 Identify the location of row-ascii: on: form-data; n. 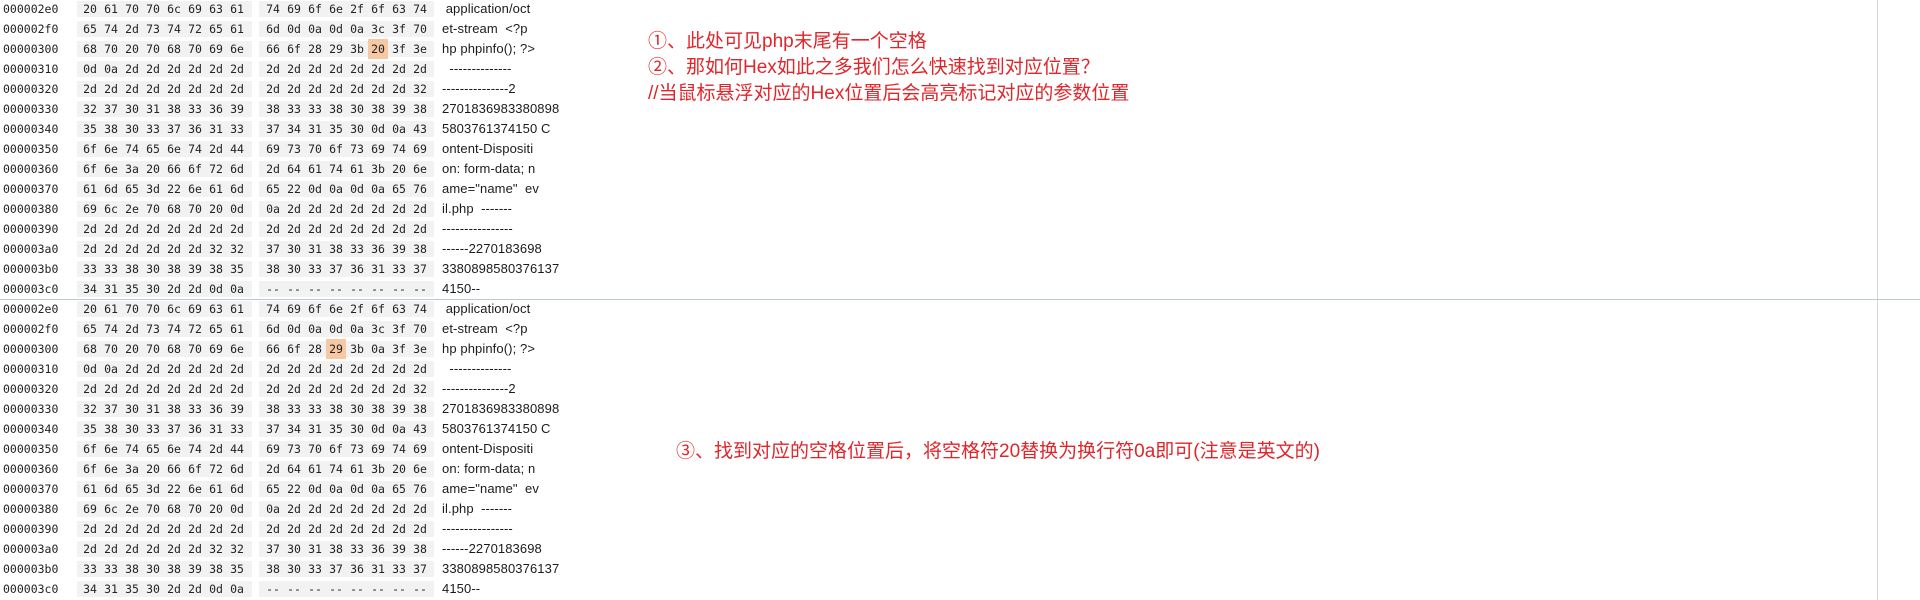
(488, 469).